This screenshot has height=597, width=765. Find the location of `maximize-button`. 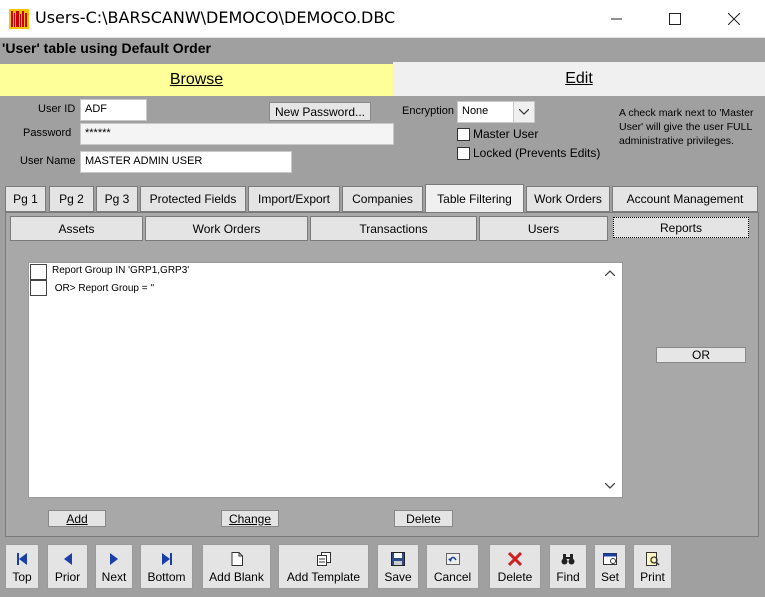

maximize-button is located at coordinates (675, 19).